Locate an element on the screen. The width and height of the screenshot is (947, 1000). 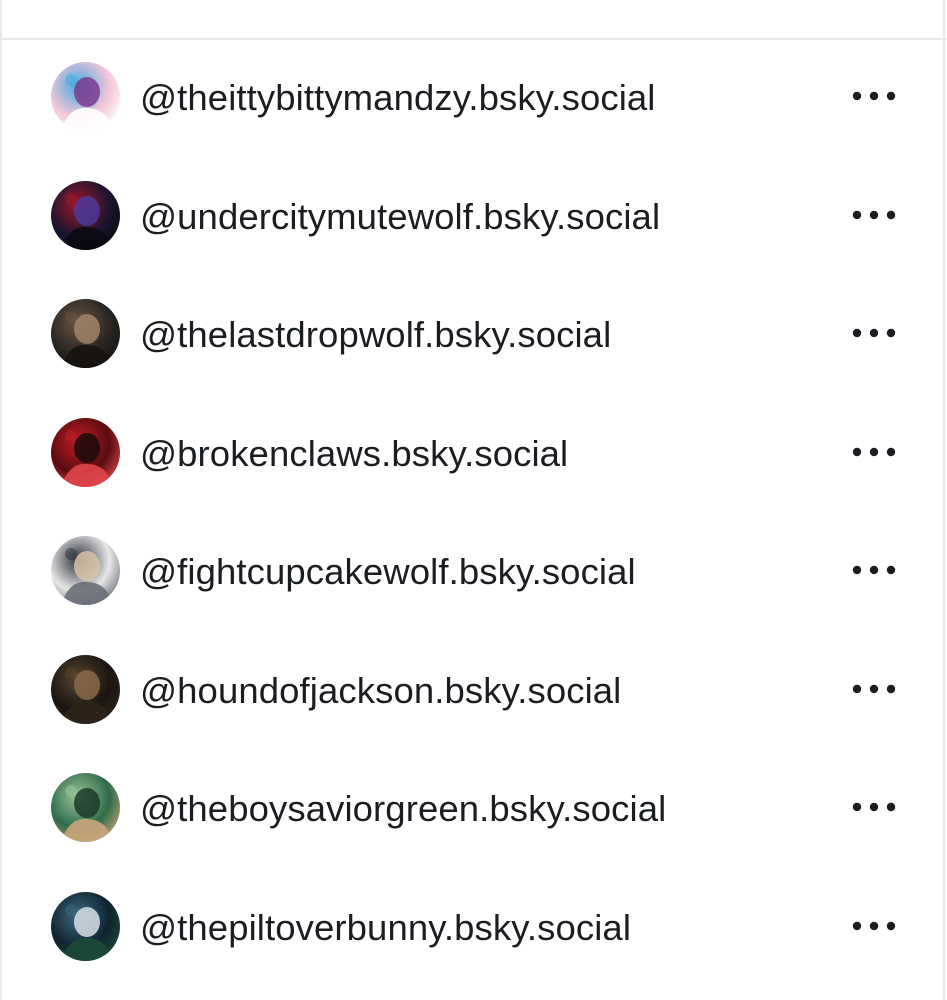
follower-handle: @theittybittymandzy.bsky.social is located at coordinates (398, 98).